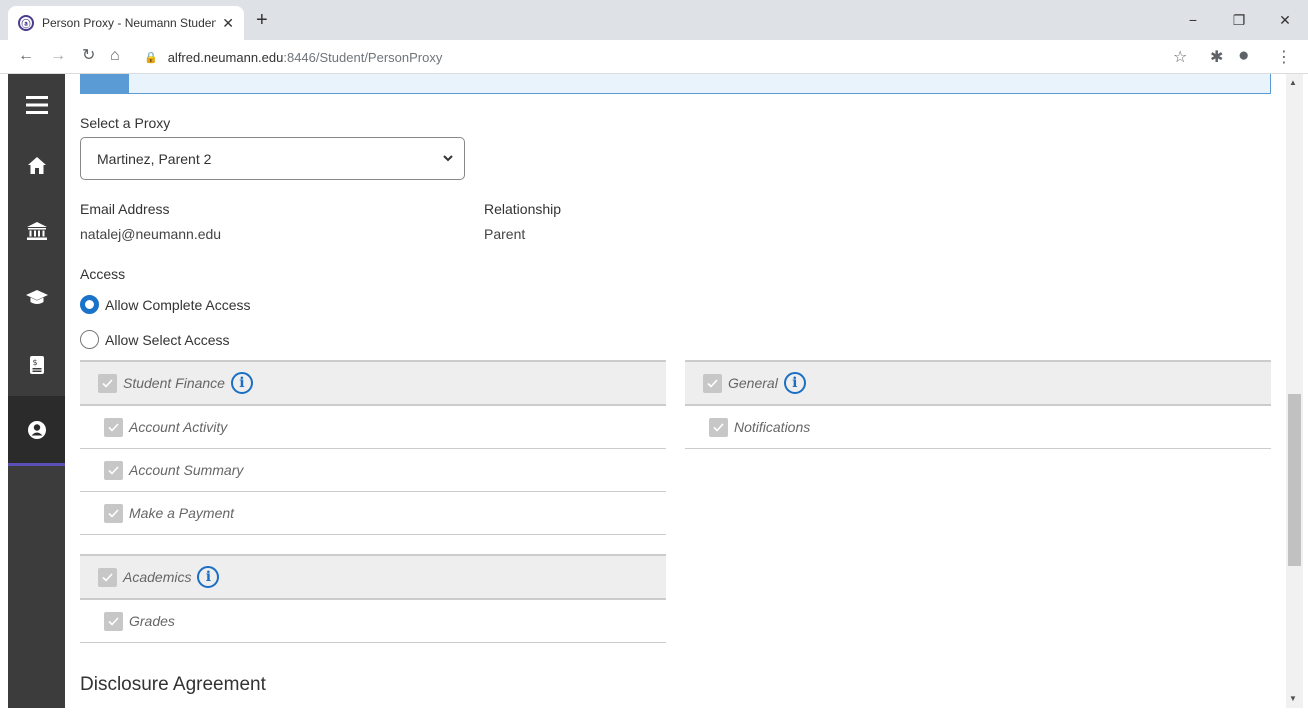 Image resolution: width=1308 pixels, height=728 pixels. I want to click on permission-row: Notifications, so click(978, 427).